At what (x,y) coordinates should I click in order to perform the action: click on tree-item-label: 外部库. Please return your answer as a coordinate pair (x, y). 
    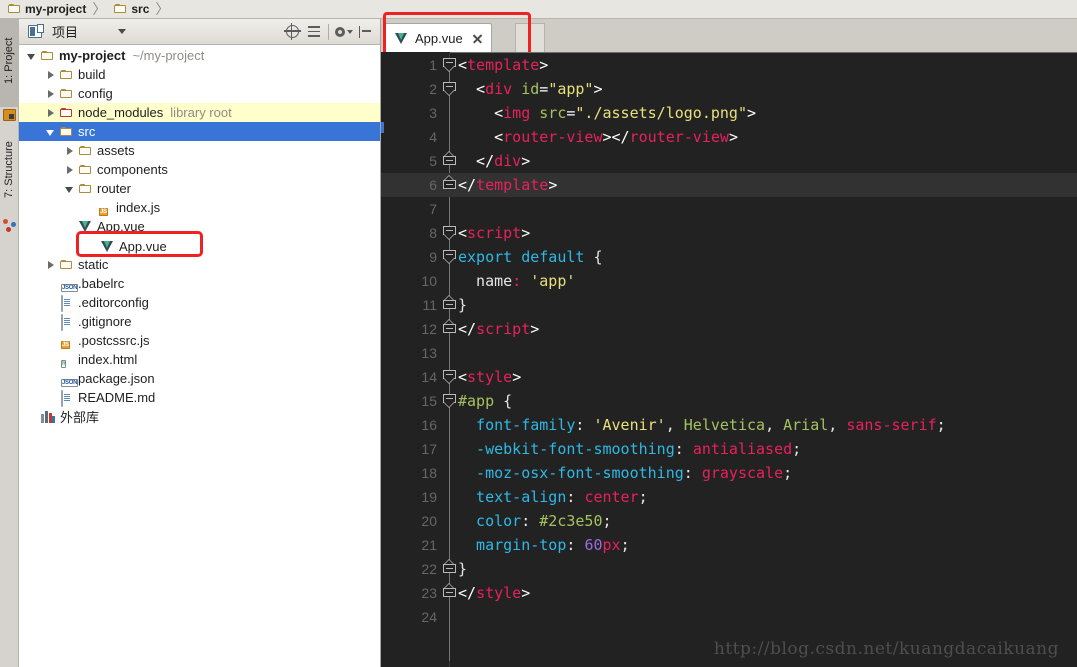
    Looking at the image, I should click on (80, 417).